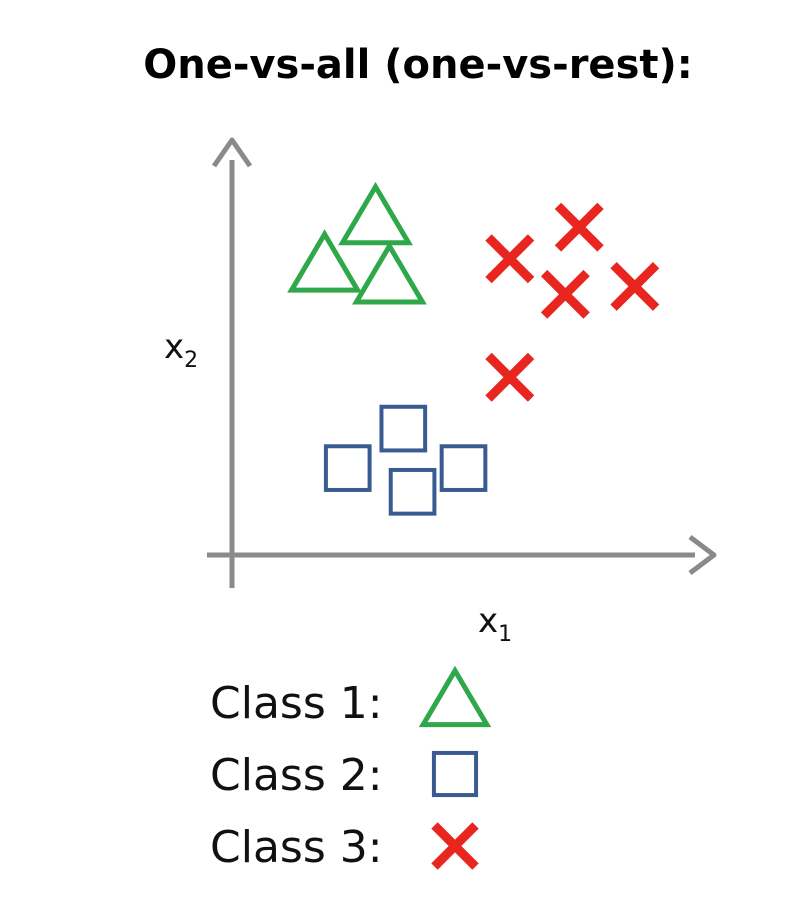  Describe the element at coordinates (296, 703) in the screenshot. I see `legend-label-class-1: Class 1:` at that location.